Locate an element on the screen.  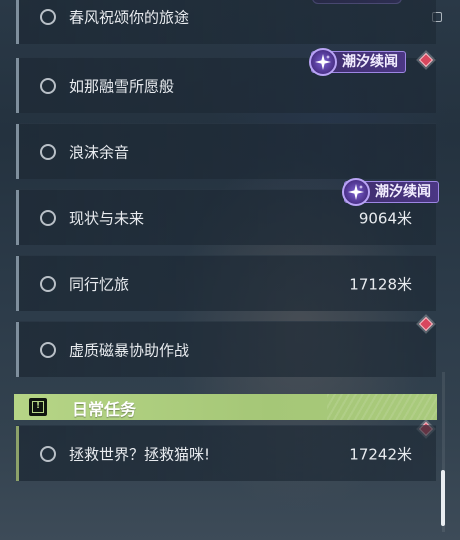
quest-card-daily: 拯救世界？拯救猫咪! 17242米 is located at coordinates (226, 453).